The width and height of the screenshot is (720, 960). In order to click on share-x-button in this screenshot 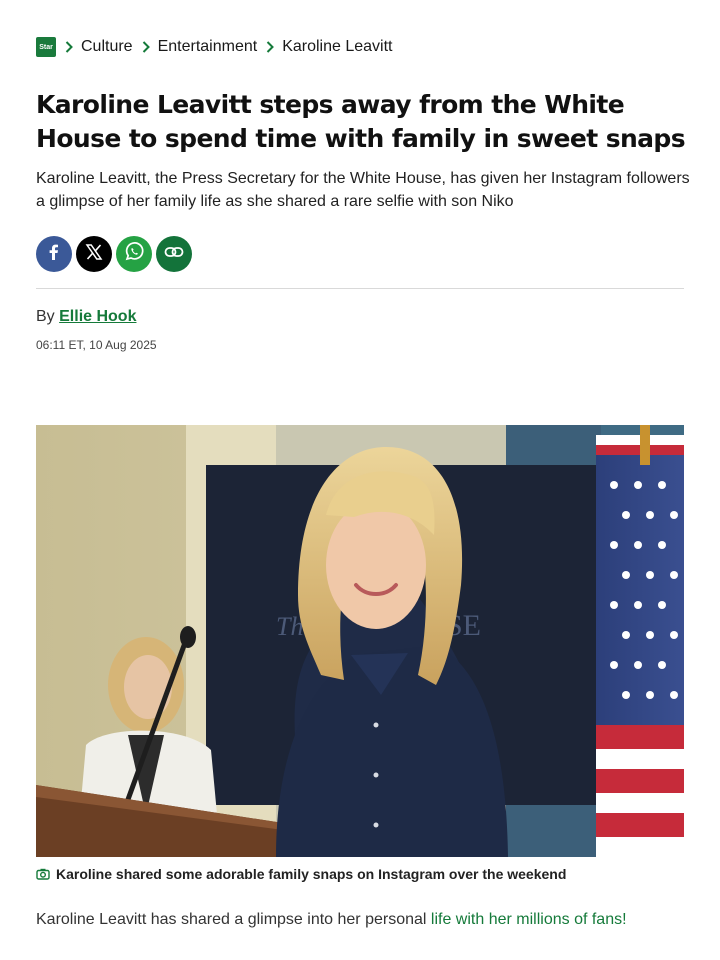, I will do `click(94, 254)`.